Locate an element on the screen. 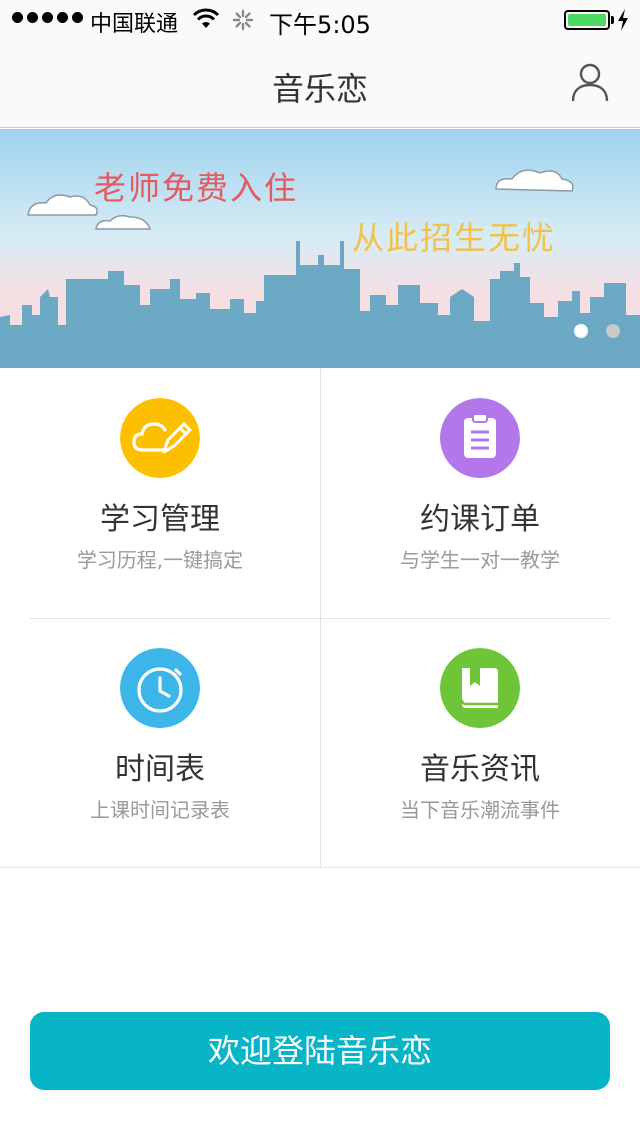 This screenshot has width=640, height=1136. page-title: 音乐恋 is located at coordinates (319, 89).